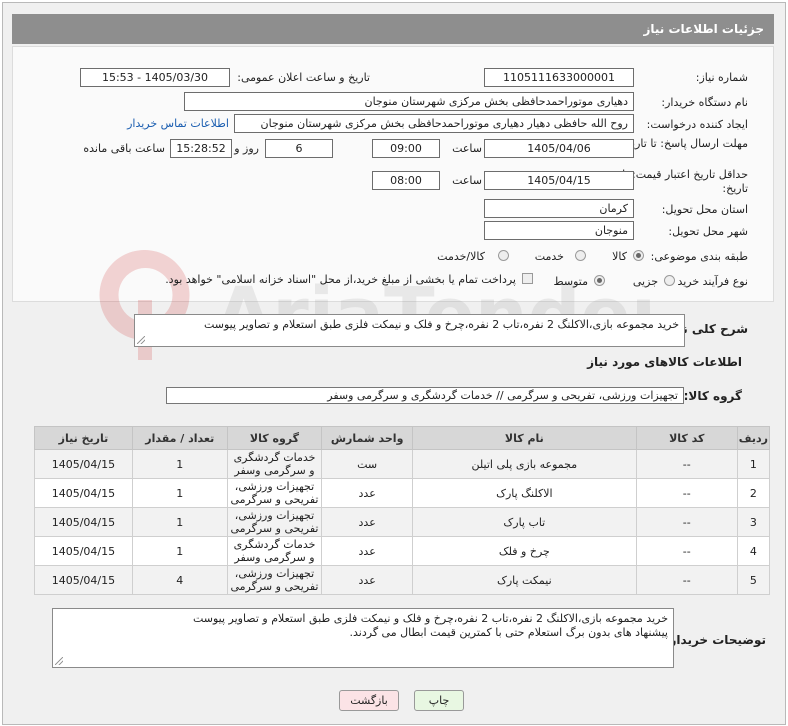 The height and width of the screenshot is (726, 788). Describe the element at coordinates (155, 77) in the screenshot. I see `announce-field: 1405/03/30 - 15:53` at that location.